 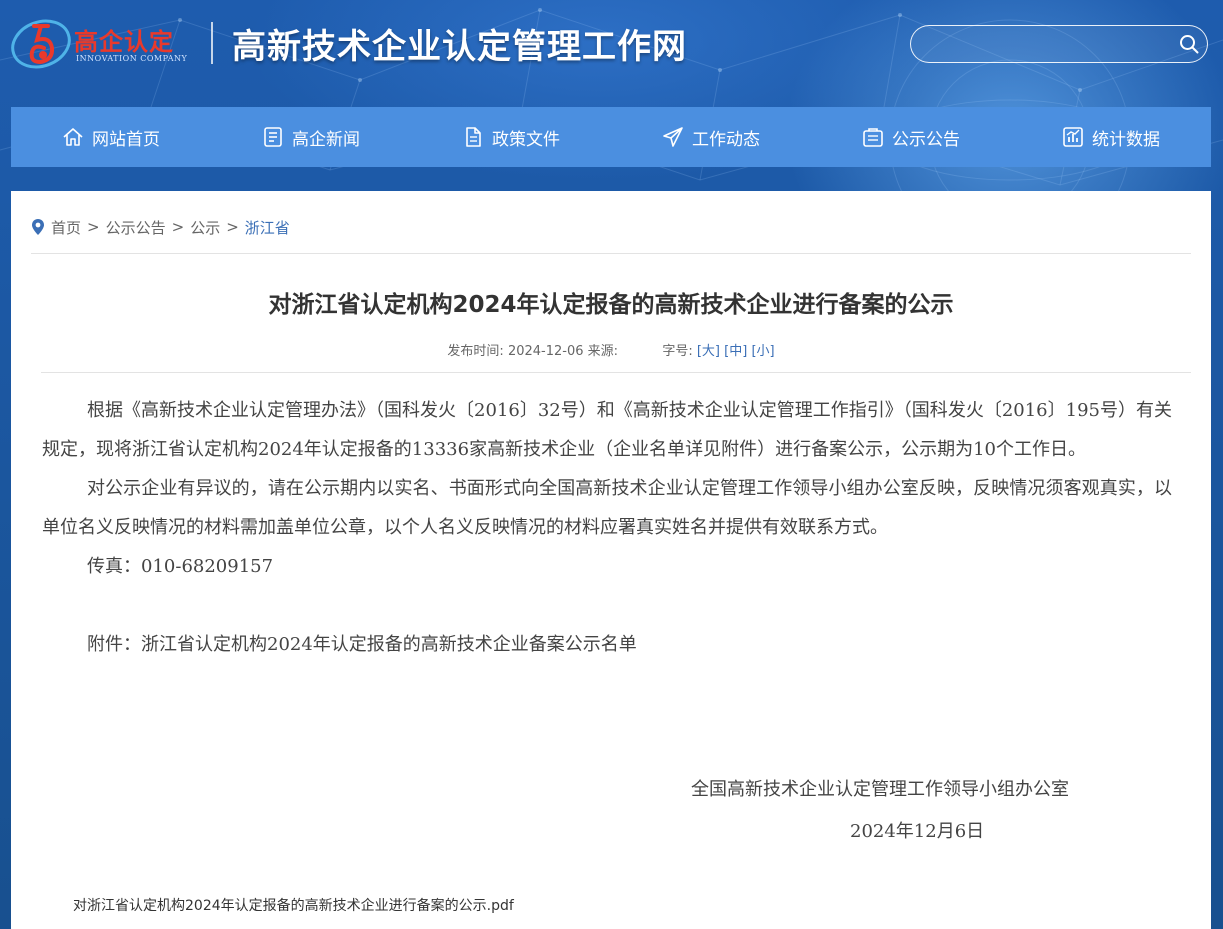 What do you see at coordinates (136, 227) in the screenshot?
I see `breadcrumb-notices: 公示公告` at bounding box center [136, 227].